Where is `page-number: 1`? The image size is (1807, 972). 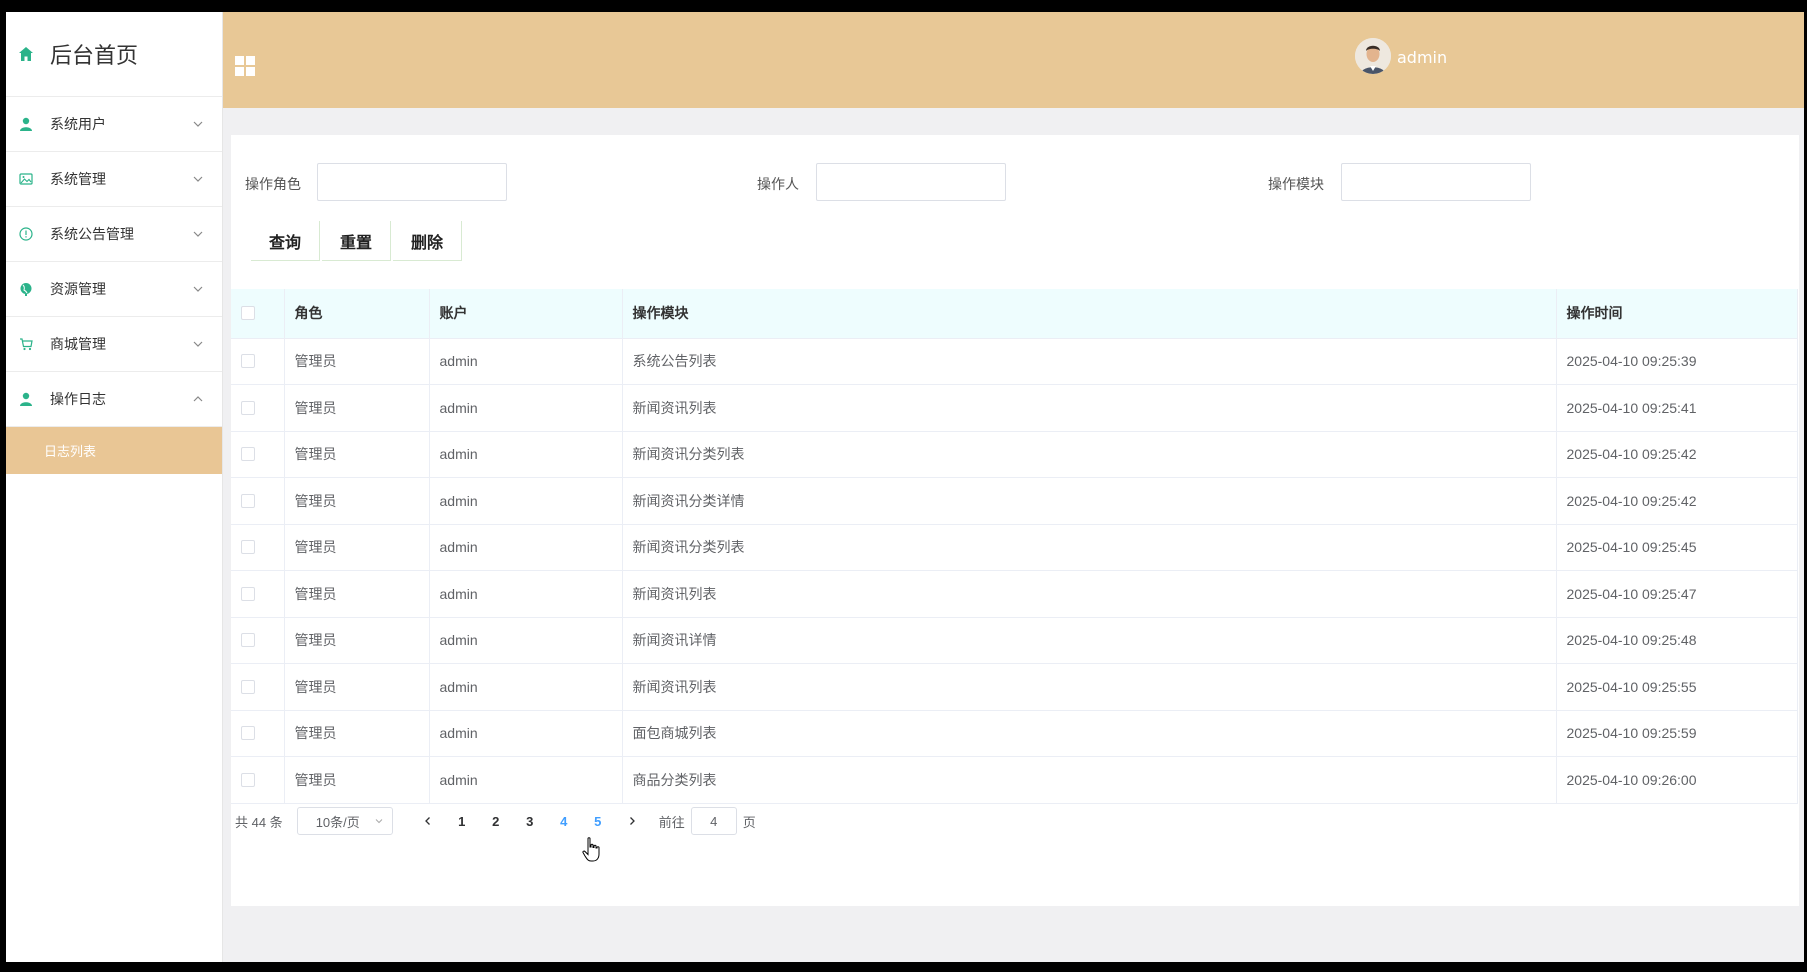
page-number: 1 is located at coordinates (462, 821).